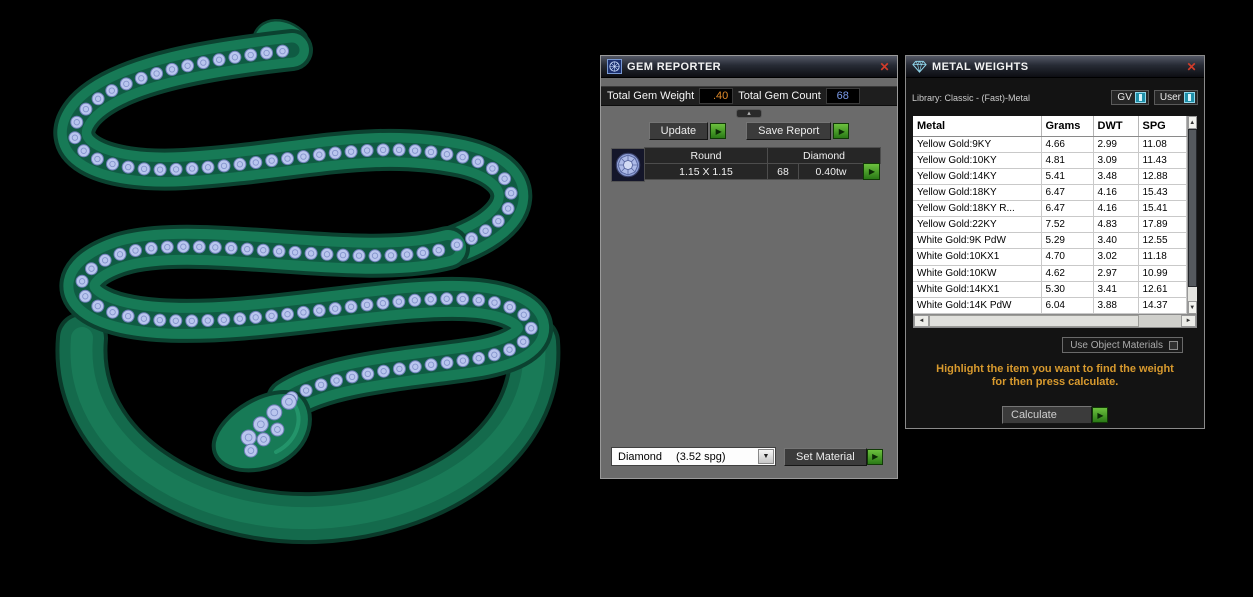 Image resolution: width=1253 pixels, height=597 pixels. What do you see at coordinates (1192, 208) in the screenshot?
I see `vertical-scroll-thumb` at bounding box center [1192, 208].